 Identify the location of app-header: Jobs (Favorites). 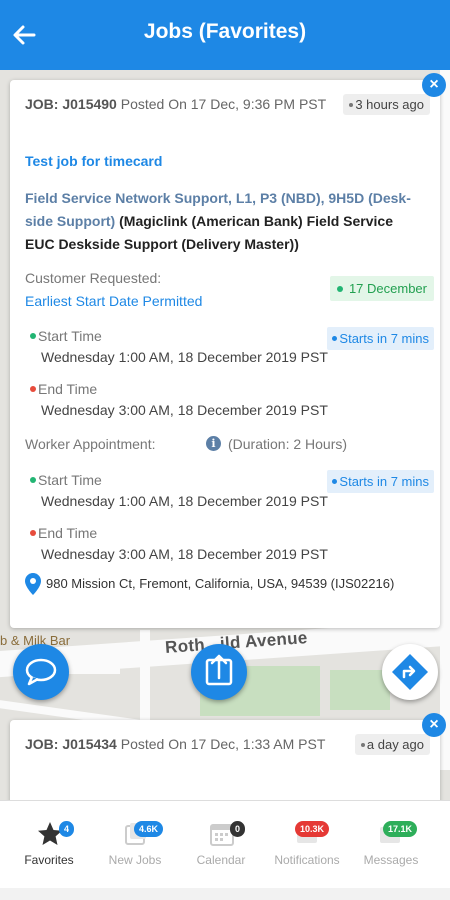
(225, 35).